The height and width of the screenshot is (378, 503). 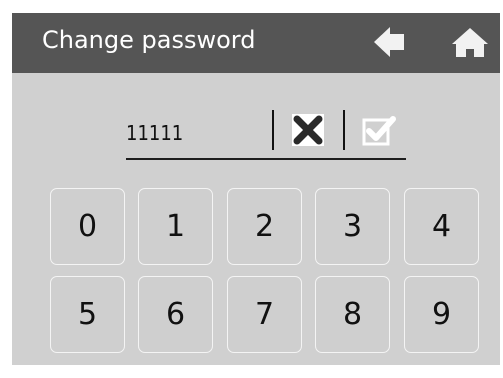 I want to click on key-1: 1, so click(x=175, y=226).